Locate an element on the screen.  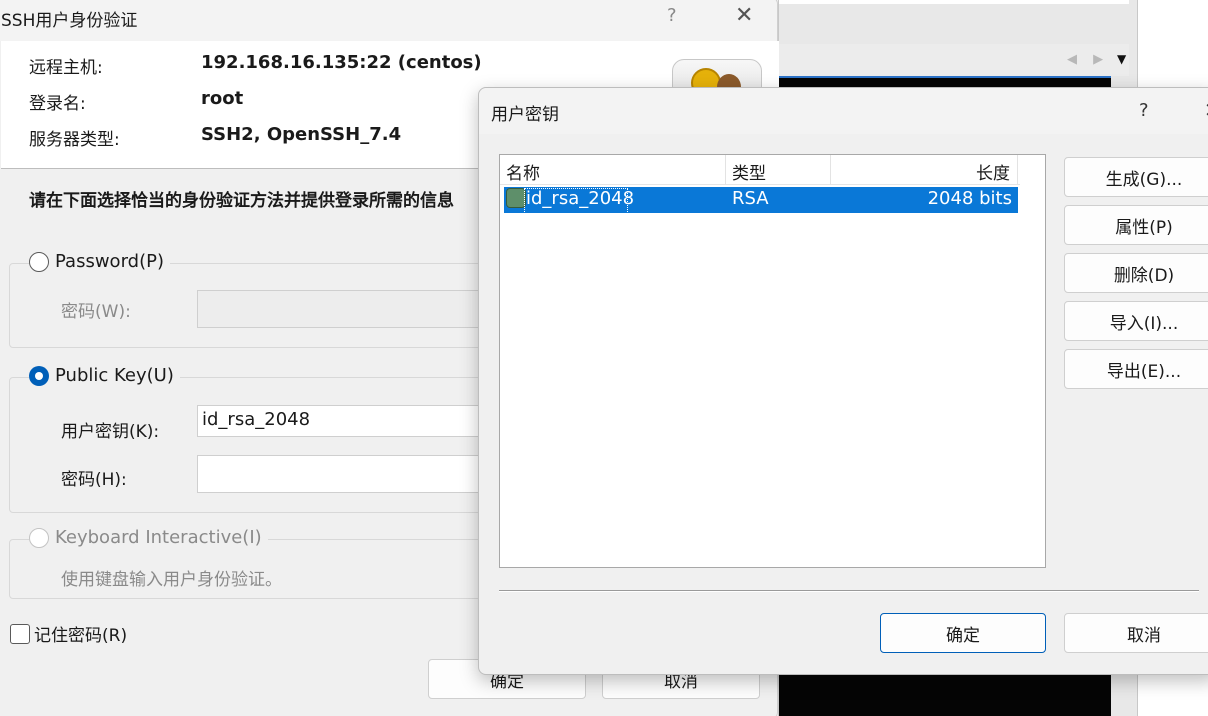
remember-password-row: 记住密码(R) is located at coordinates (68, 633).